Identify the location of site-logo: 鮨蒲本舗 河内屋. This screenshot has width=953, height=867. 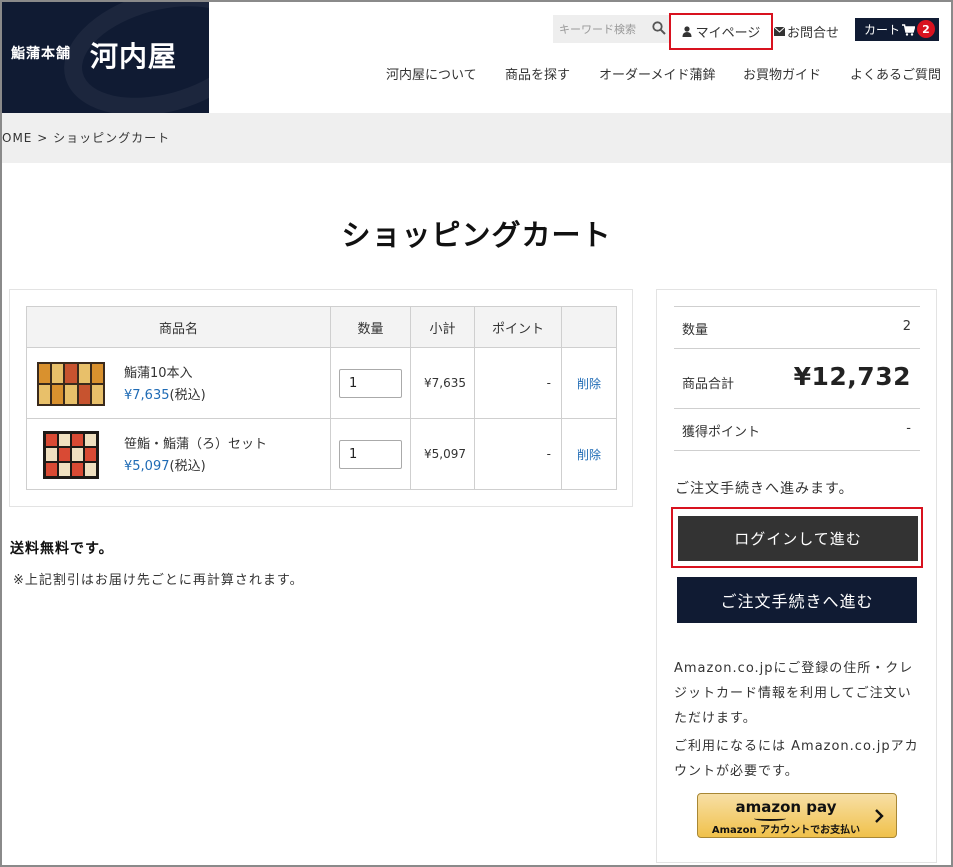
(105, 57).